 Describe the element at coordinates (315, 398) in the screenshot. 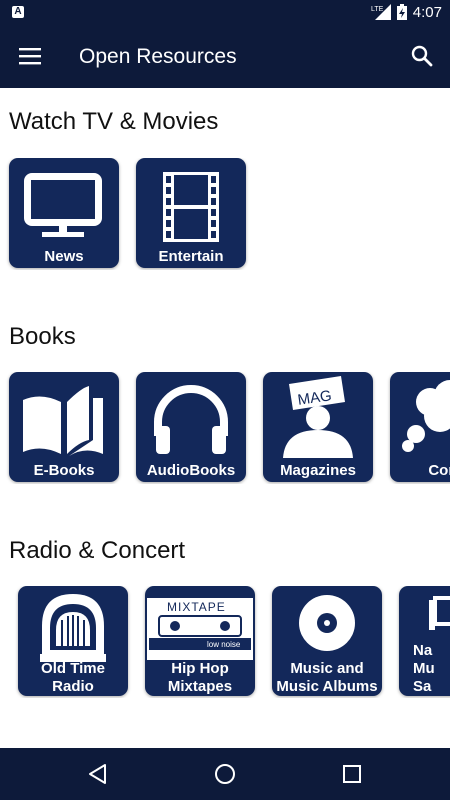

I see `svg-text: MAG` at that location.